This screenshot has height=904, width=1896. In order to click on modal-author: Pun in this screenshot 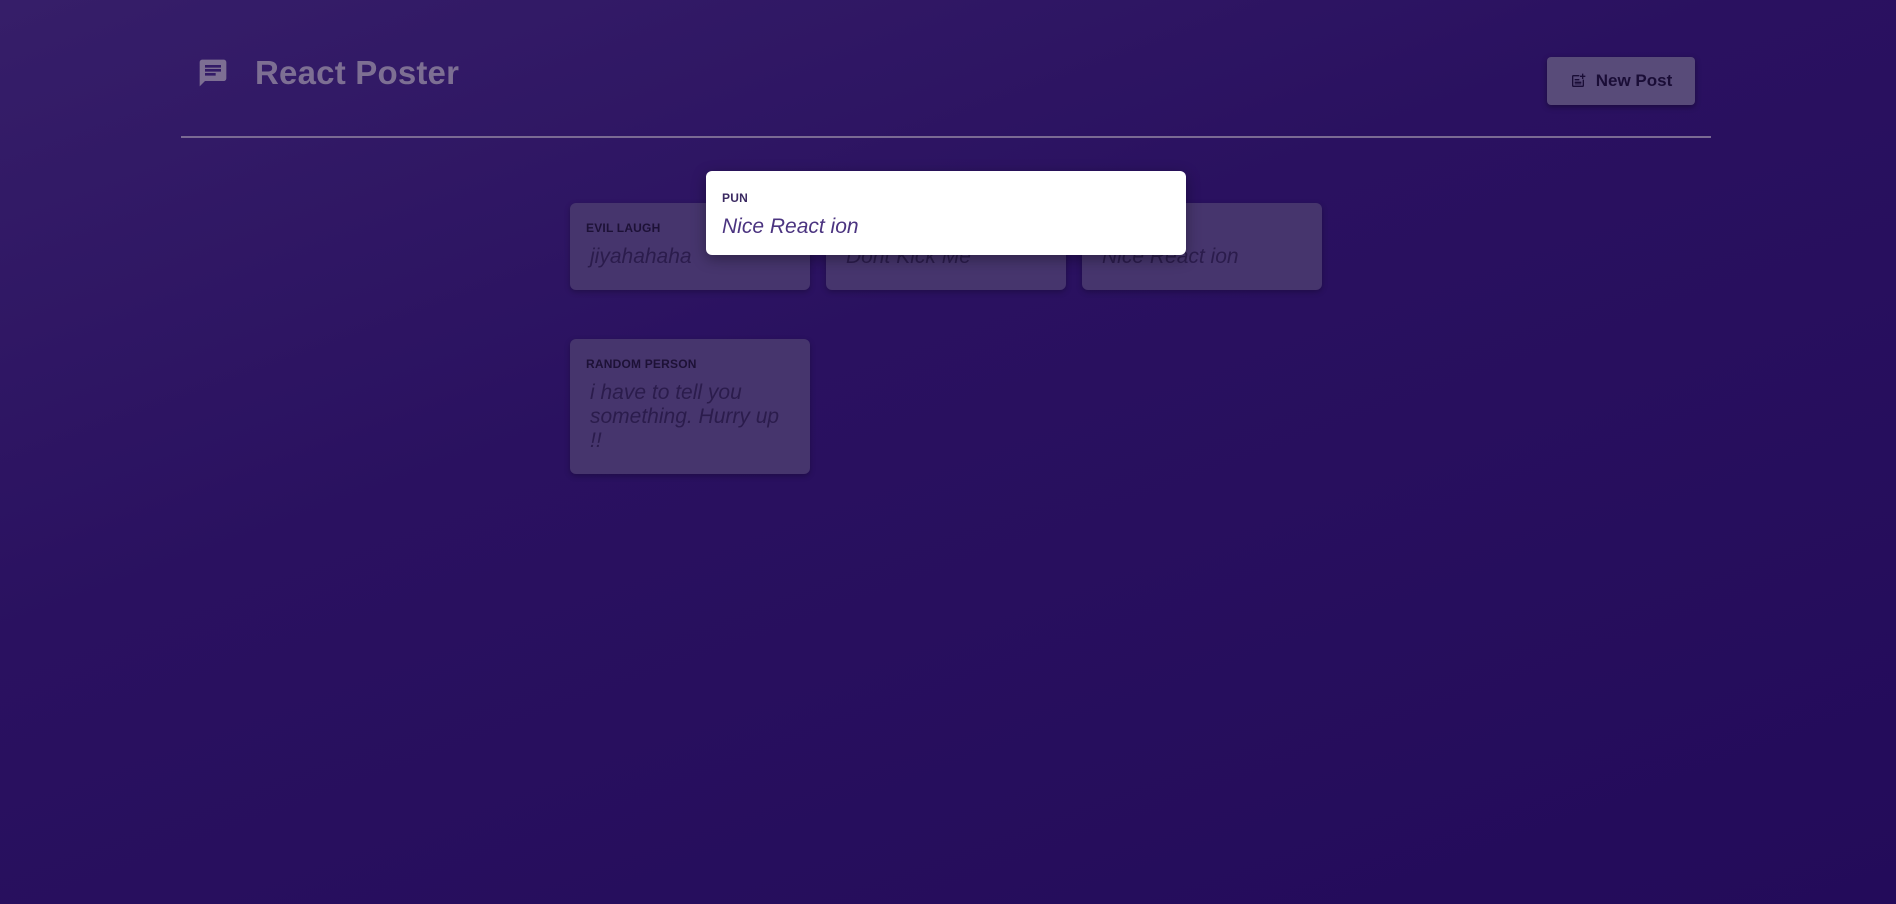, I will do `click(735, 198)`.